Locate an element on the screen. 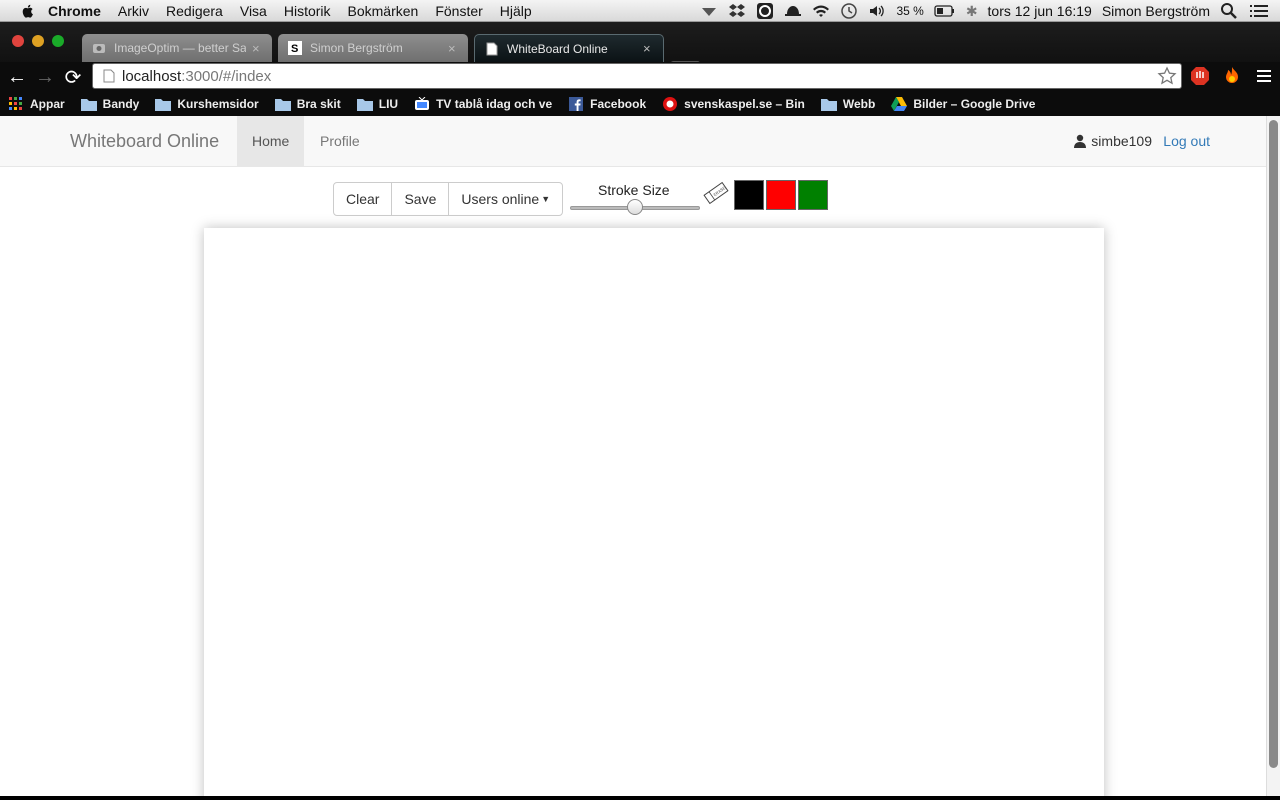 This screenshot has width=1280, height=800. bookmark-liu: LIU is located at coordinates (377, 104).